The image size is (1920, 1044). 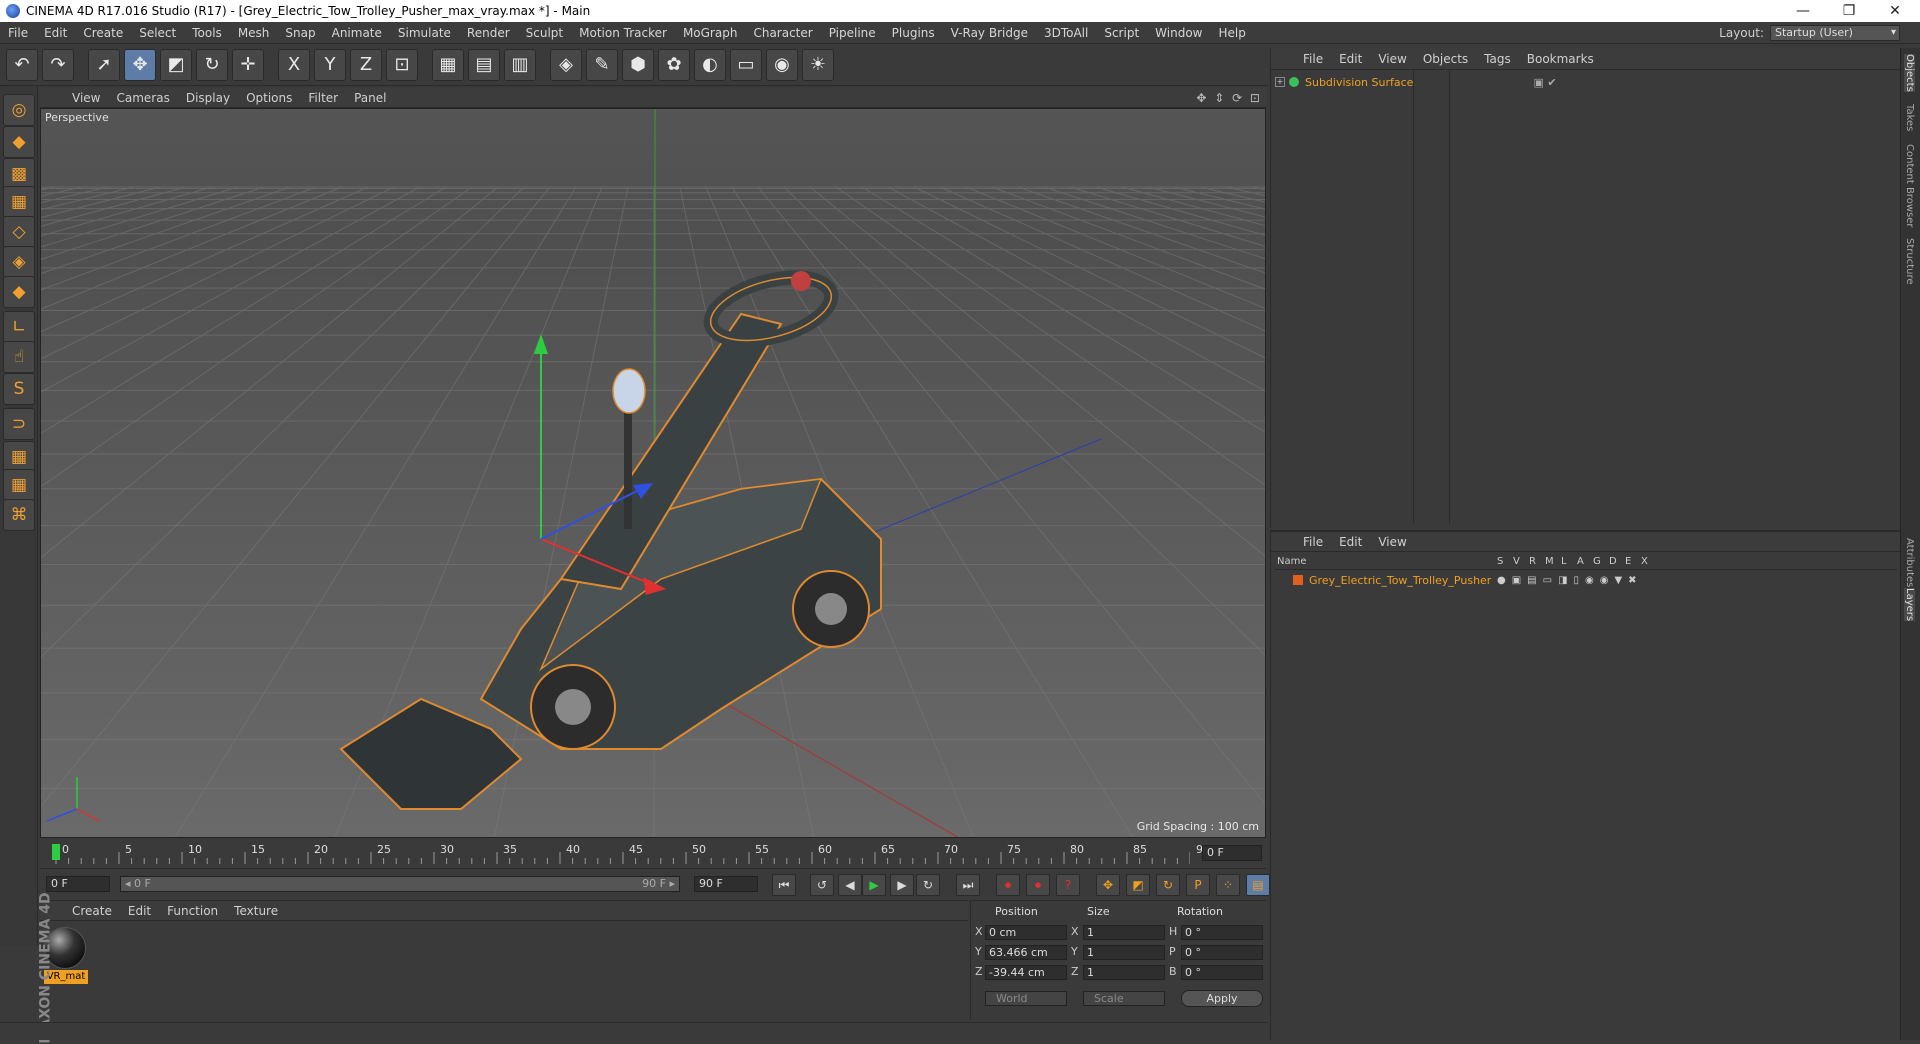 What do you see at coordinates (968, 885) in the screenshot?
I see `go-to-end-icon: ⏭` at bounding box center [968, 885].